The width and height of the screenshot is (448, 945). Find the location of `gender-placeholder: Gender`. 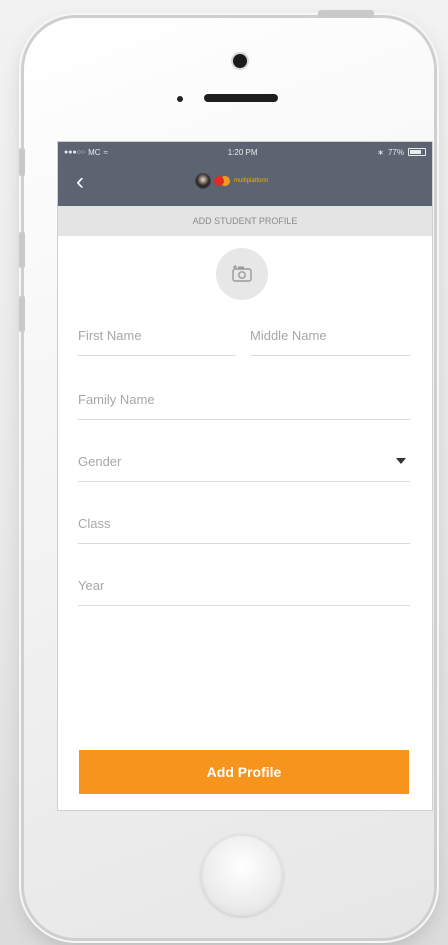

gender-placeholder: Gender is located at coordinates (100, 461).